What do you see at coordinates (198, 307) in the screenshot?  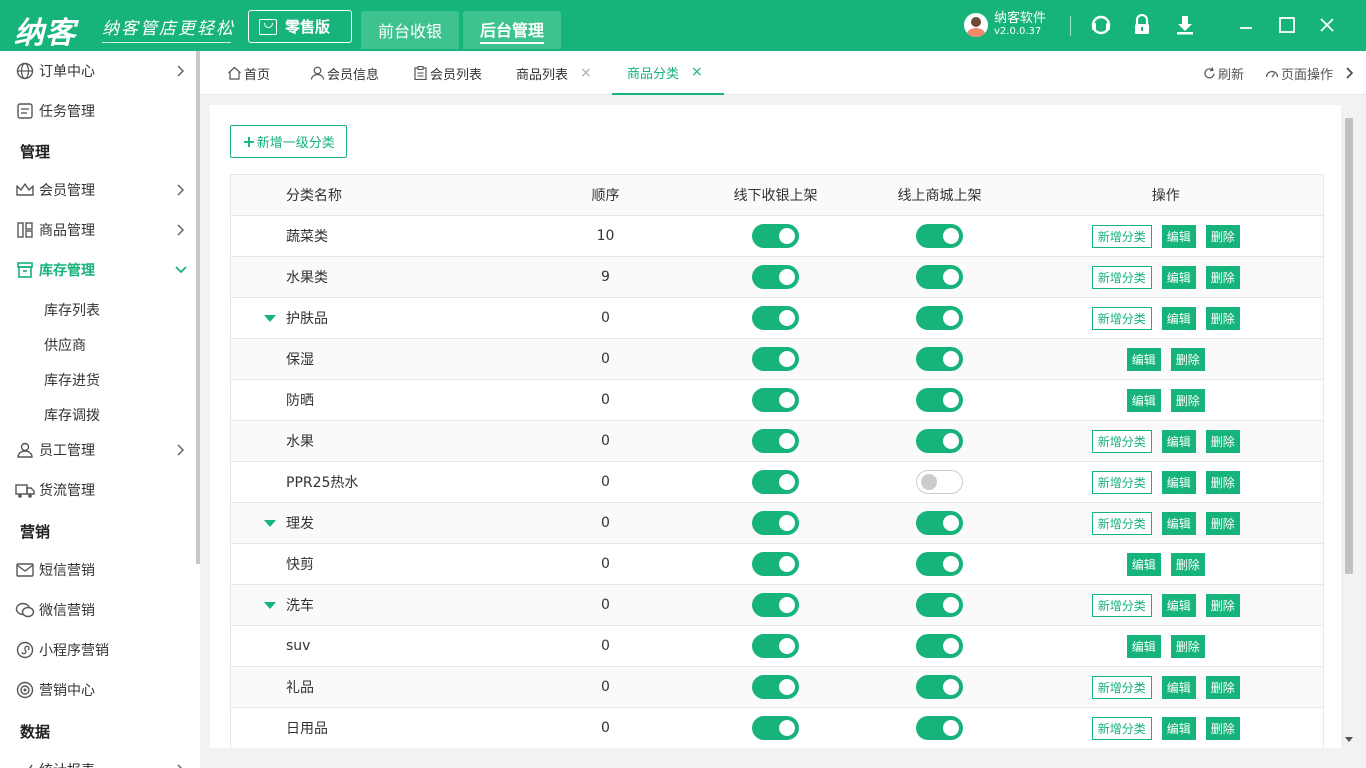 I see `sidebar-scrollbar` at bounding box center [198, 307].